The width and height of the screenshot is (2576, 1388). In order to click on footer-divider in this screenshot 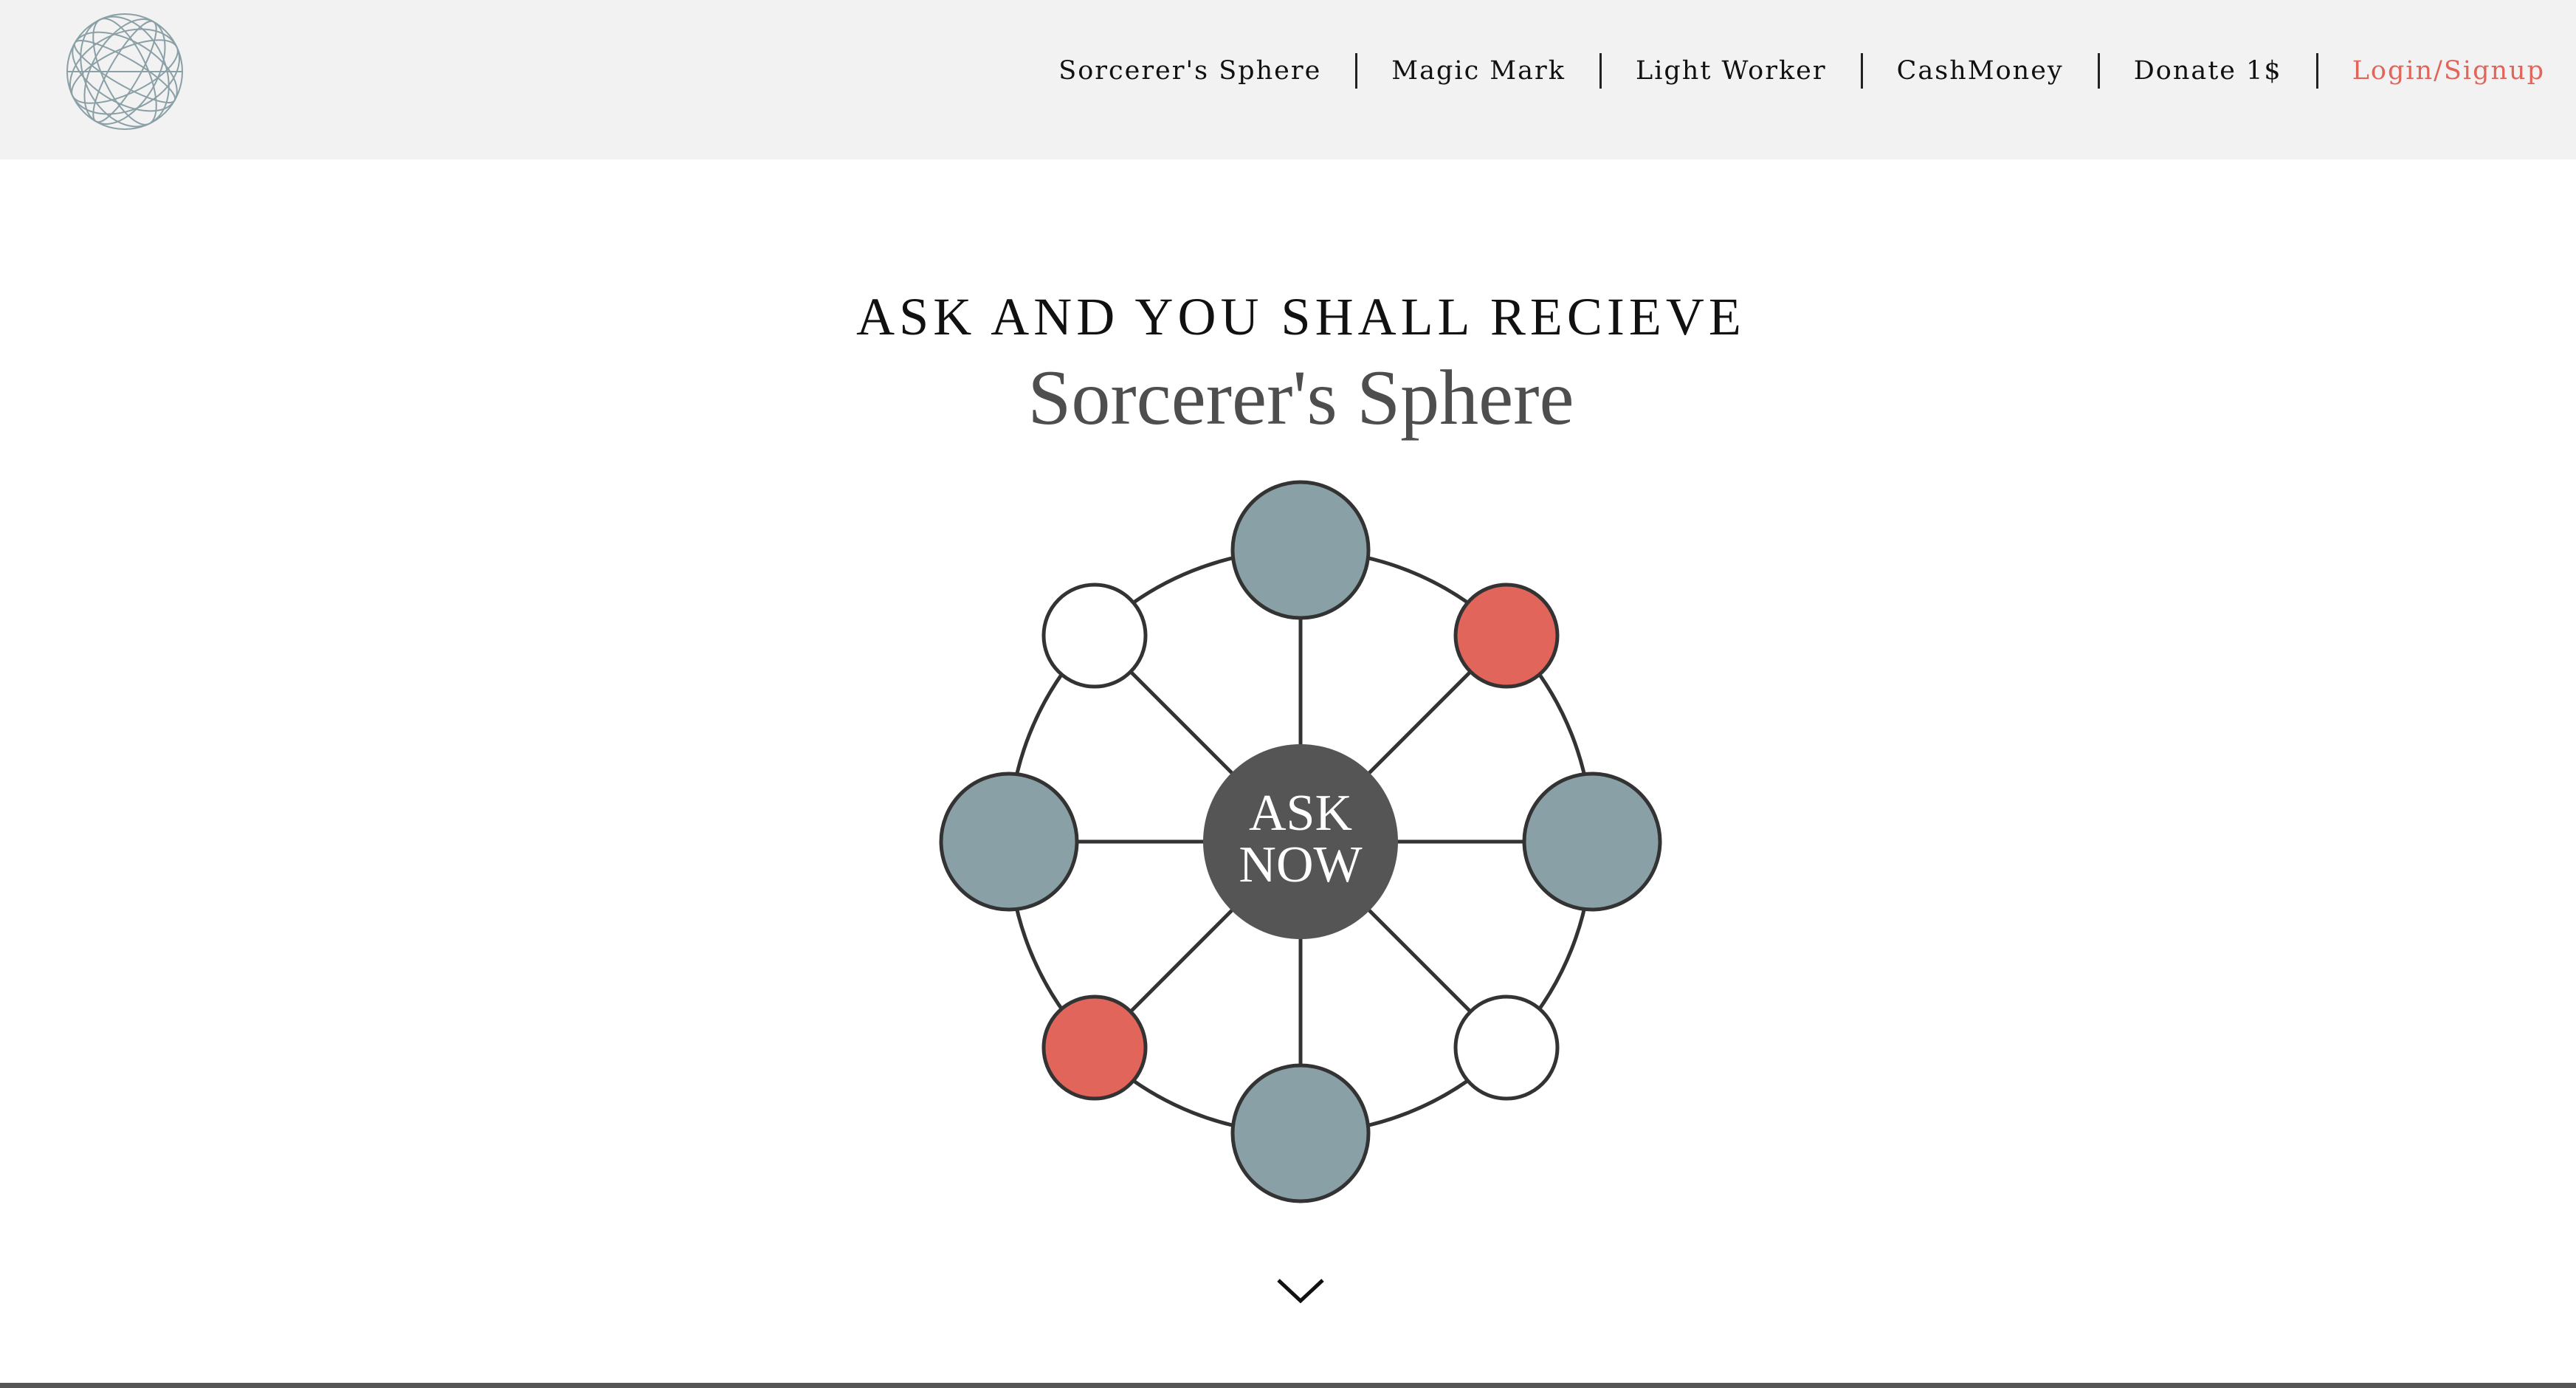, I will do `click(1288, 1385)`.